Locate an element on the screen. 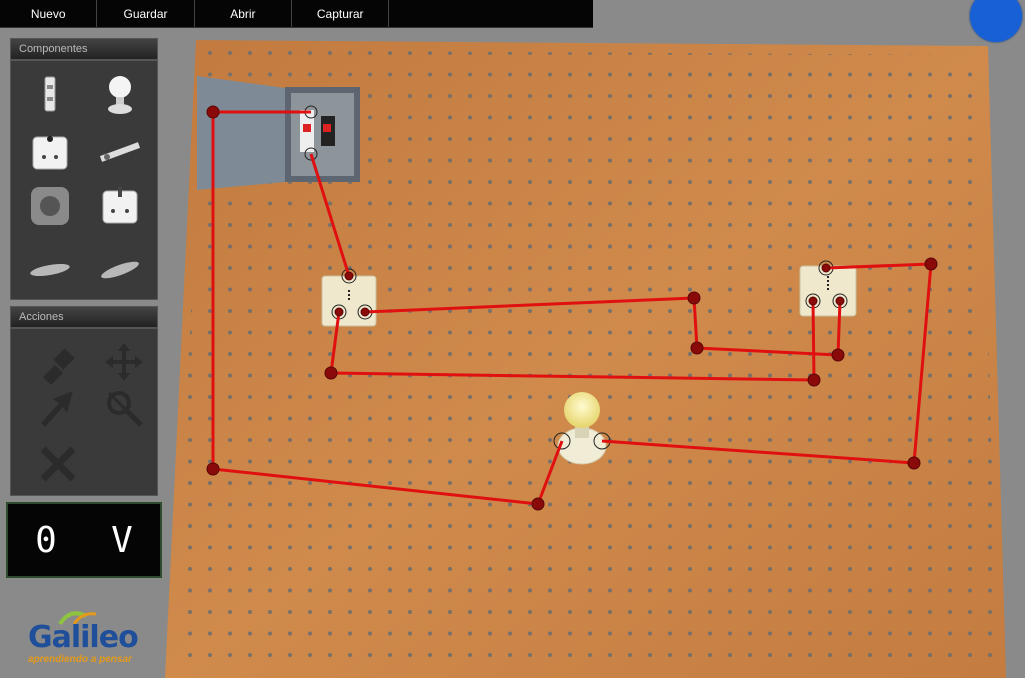 This screenshot has width=1025, height=678. logo-tagline: aprendiendo a pensar is located at coordinates (80, 659).